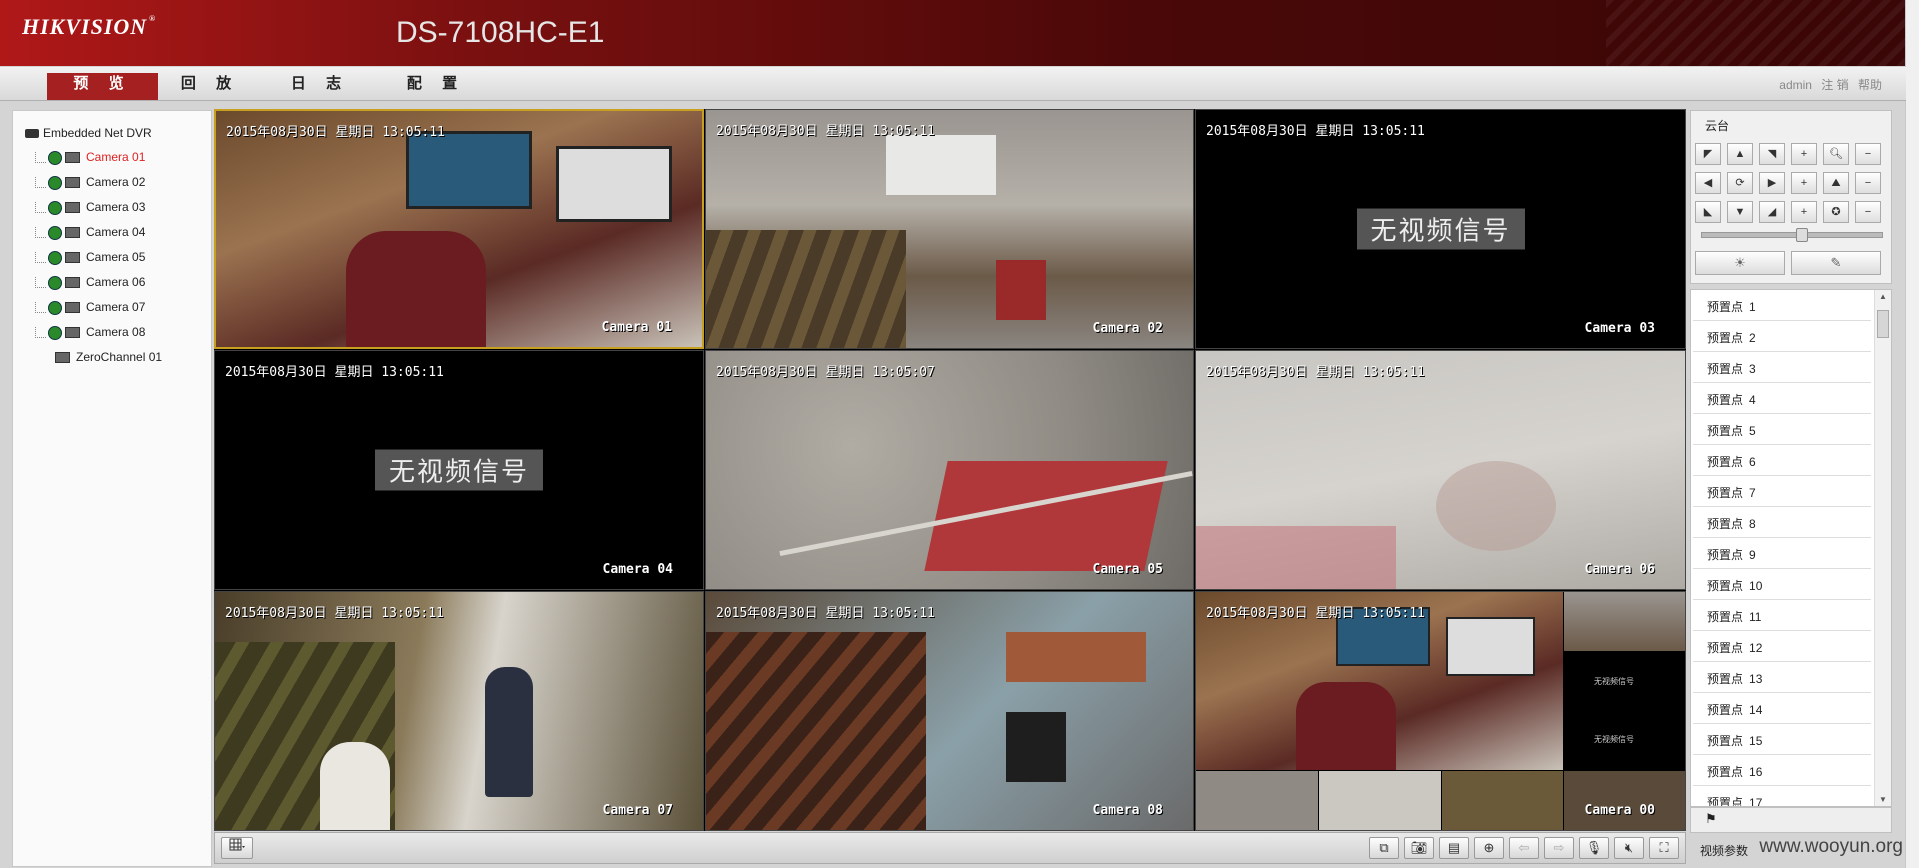  What do you see at coordinates (1836, 263) in the screenshot?
I see `wiper-button: ✎` at bounding box center [1836, 263].